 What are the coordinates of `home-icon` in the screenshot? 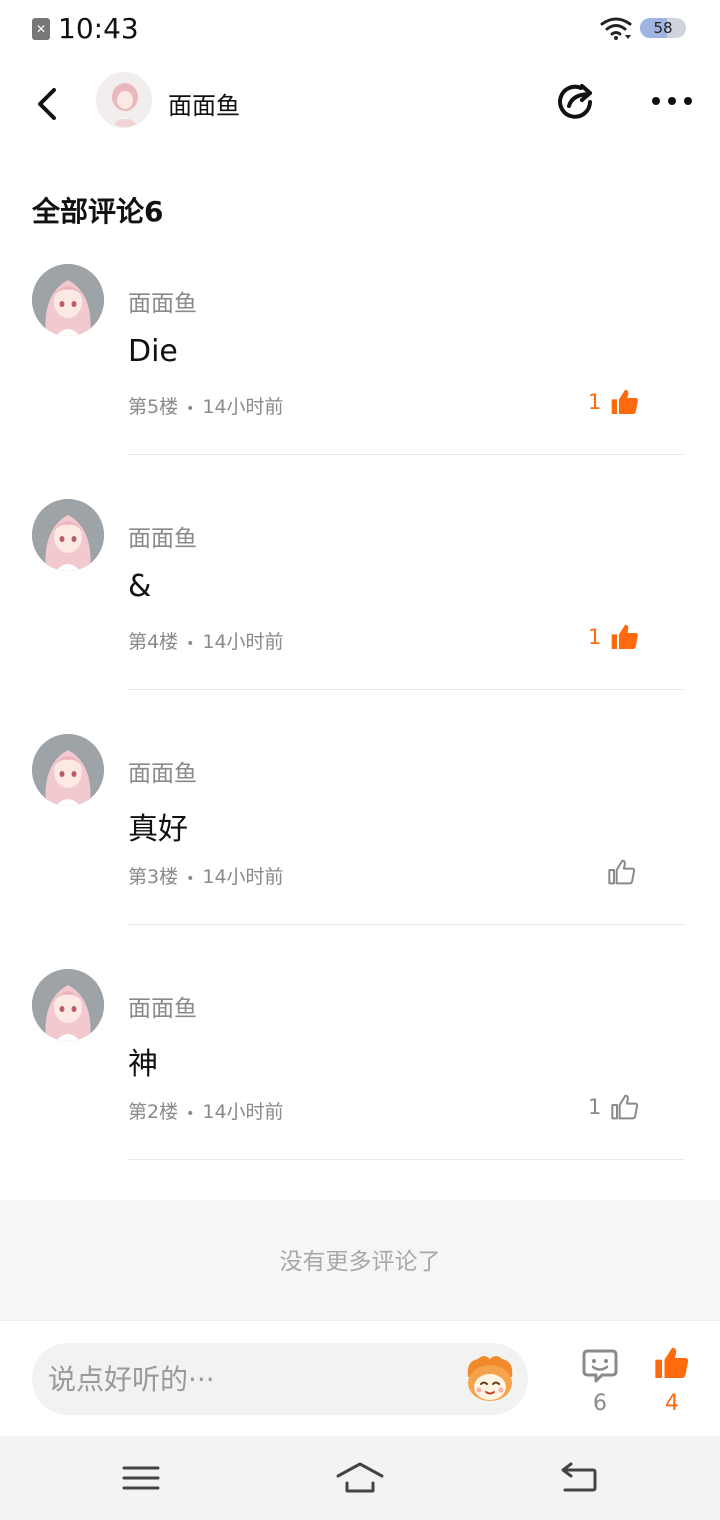 It's located at (360, 1478).